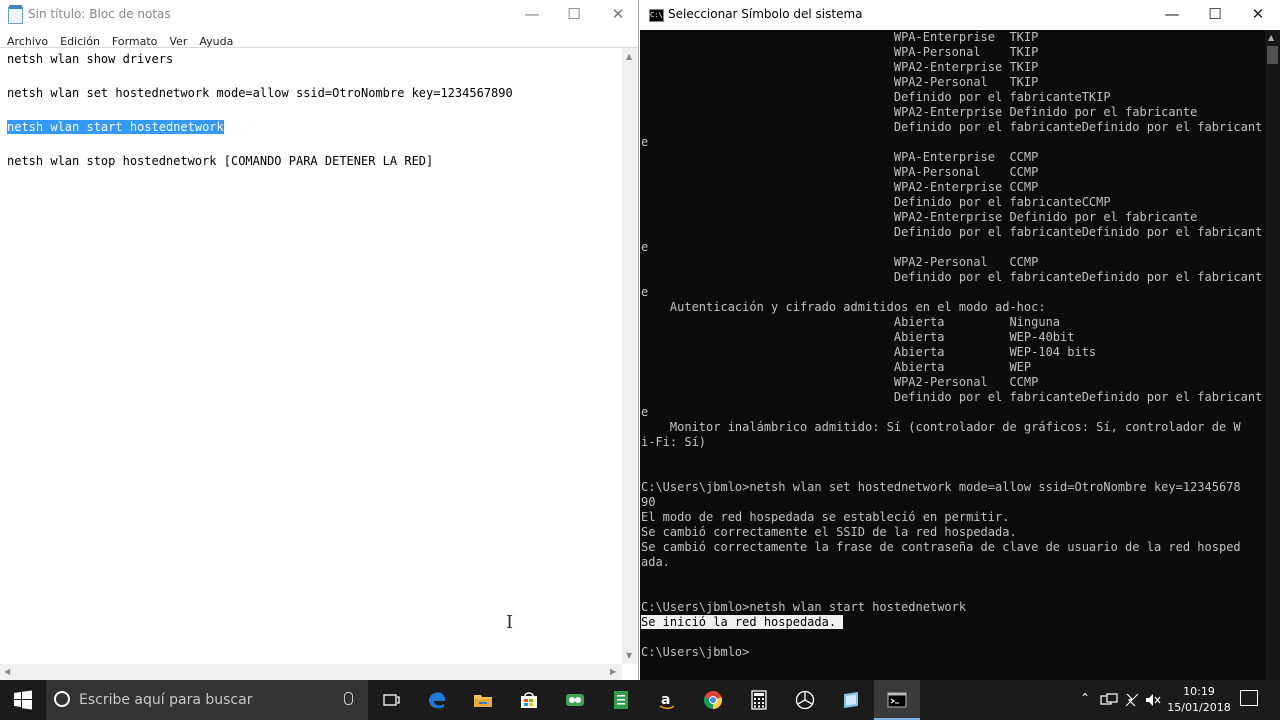 This screenshot has width=1280, height=724. I want to click on console-line: Abierta Ninguna, so click(851, 322).